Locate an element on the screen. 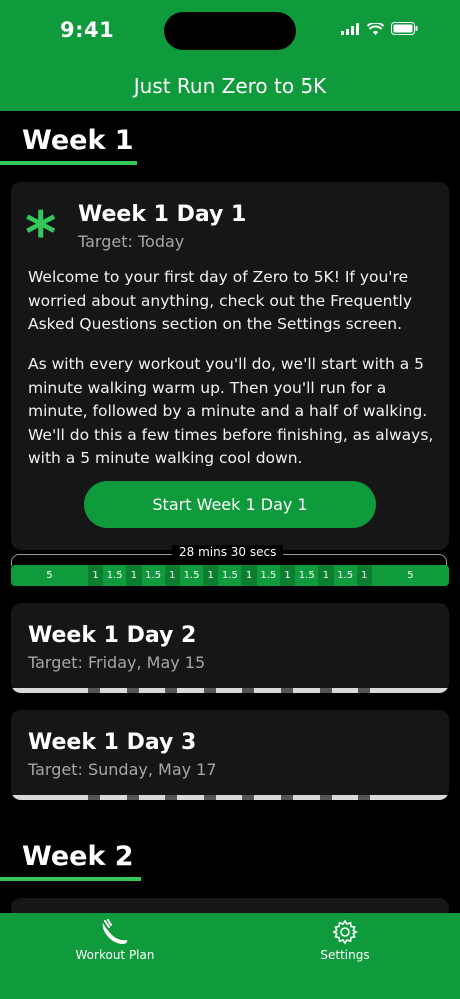  tab-workout-plan: Workout Plan is located at coordinates (115, 940).